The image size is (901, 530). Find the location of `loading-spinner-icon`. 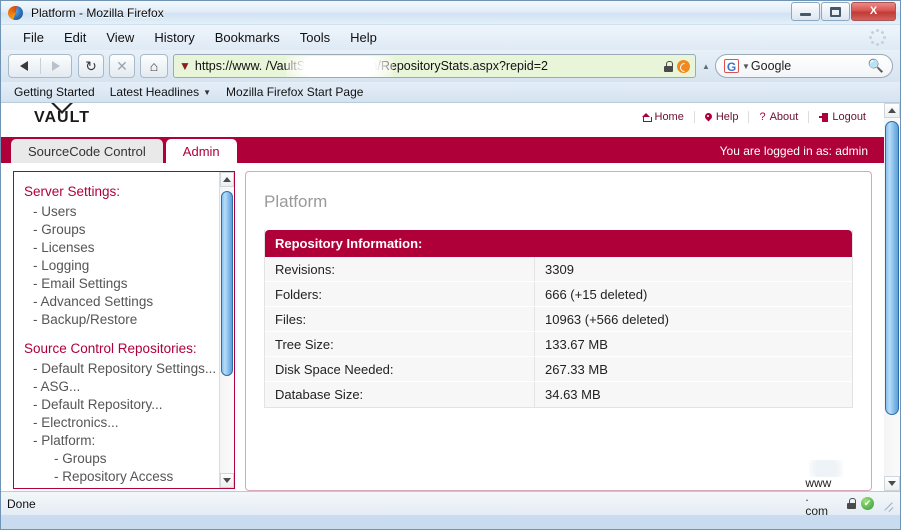

loading-spinner-icon is located at coordinates (877, 37).